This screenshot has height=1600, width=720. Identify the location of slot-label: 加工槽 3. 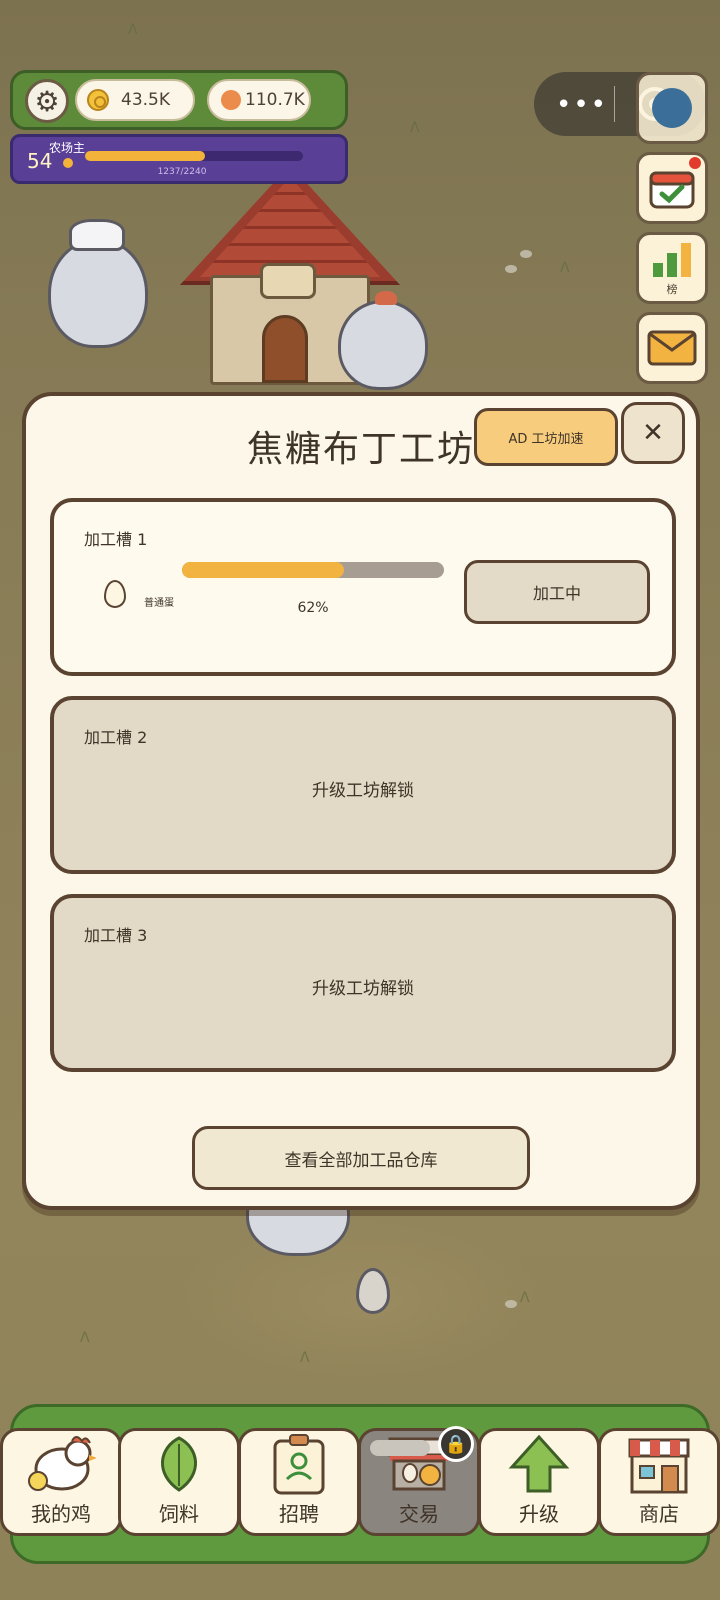
(116, 935).